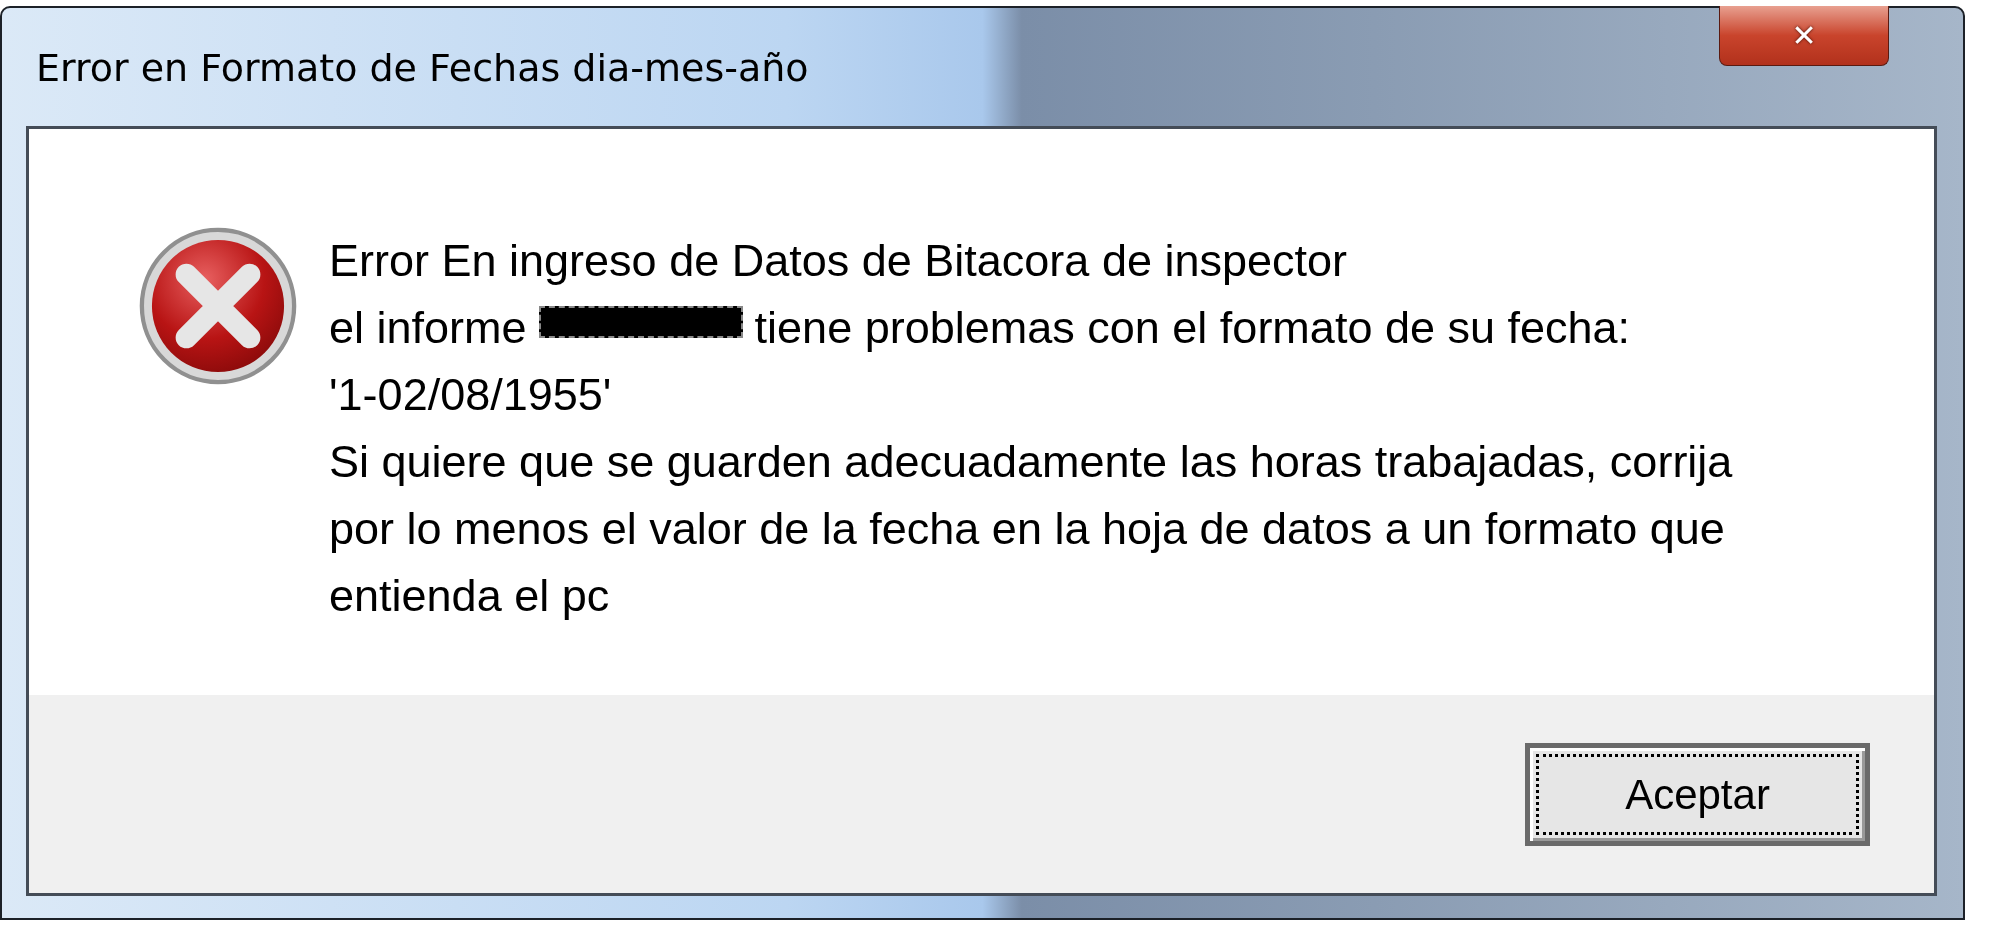 The image size is (2003, 930). I want to click on message-text: entienda el pc, so click(469, 595).